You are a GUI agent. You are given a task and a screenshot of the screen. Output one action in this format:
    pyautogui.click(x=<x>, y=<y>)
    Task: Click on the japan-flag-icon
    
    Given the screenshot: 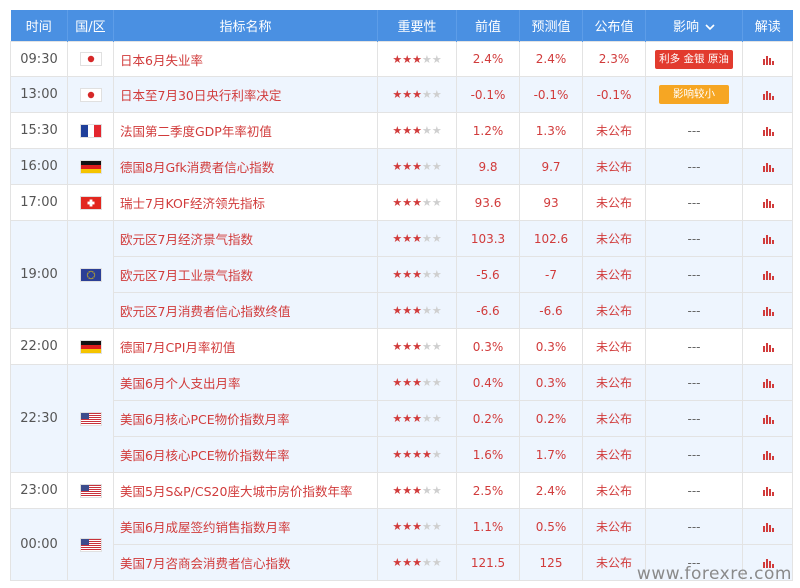 What is the action you would take?
    pyautogui.click(x=90, y=59)
    